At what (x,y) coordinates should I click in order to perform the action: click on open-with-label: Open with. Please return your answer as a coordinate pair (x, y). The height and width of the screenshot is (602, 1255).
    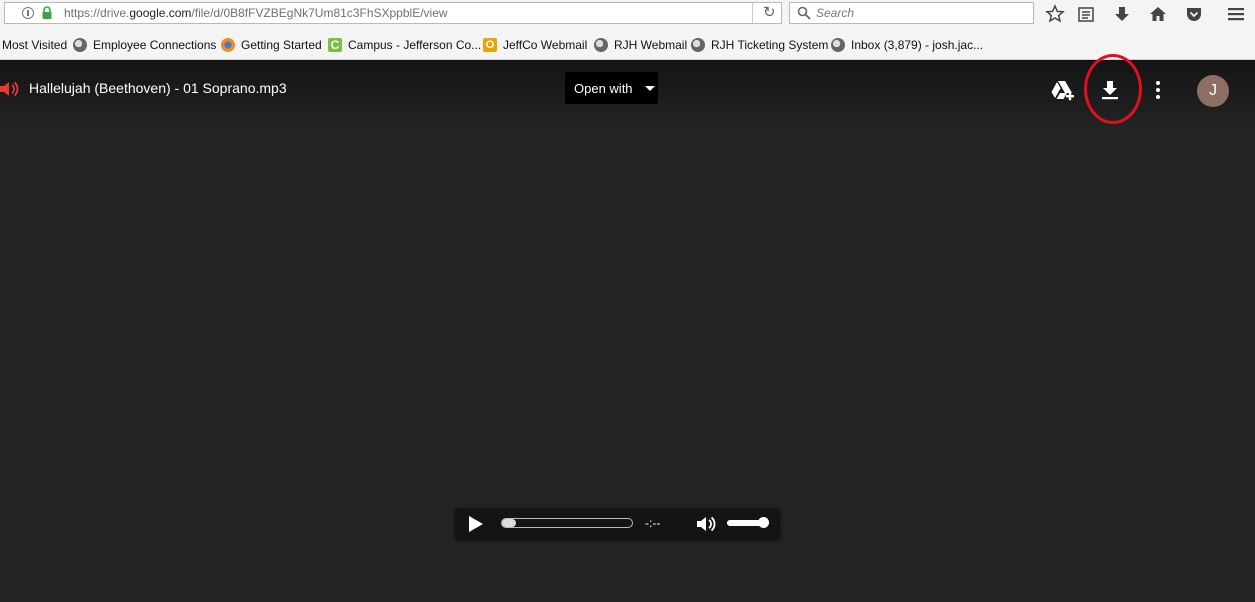
    Looking at the image, I should click on (603, 88).